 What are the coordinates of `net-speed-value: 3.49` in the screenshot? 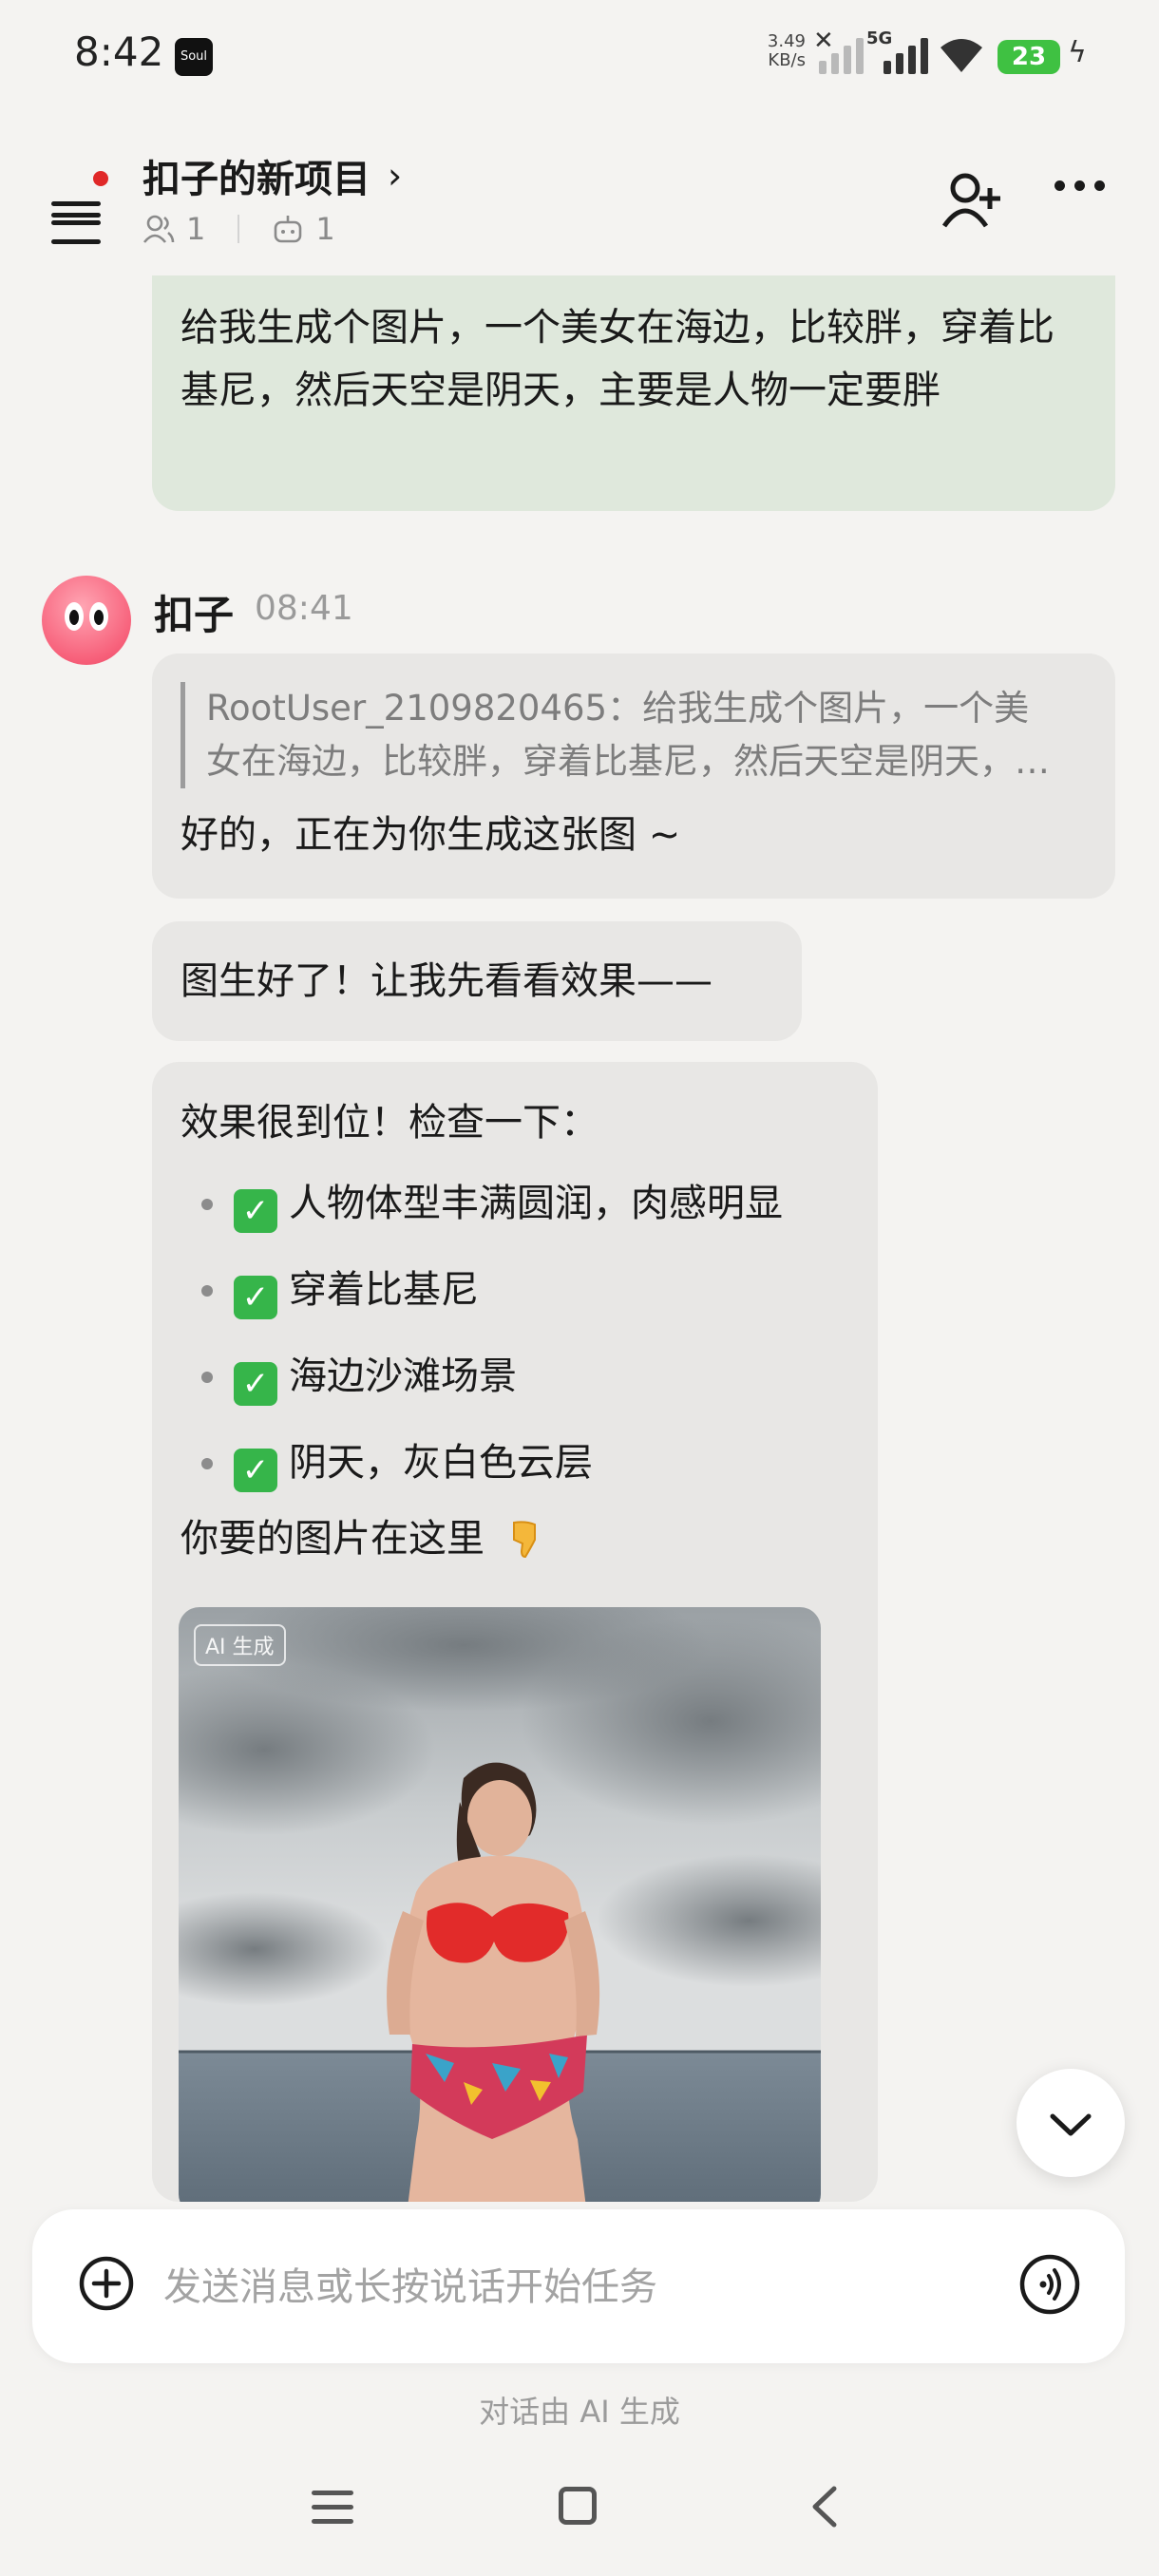 It's located at (786, 41).